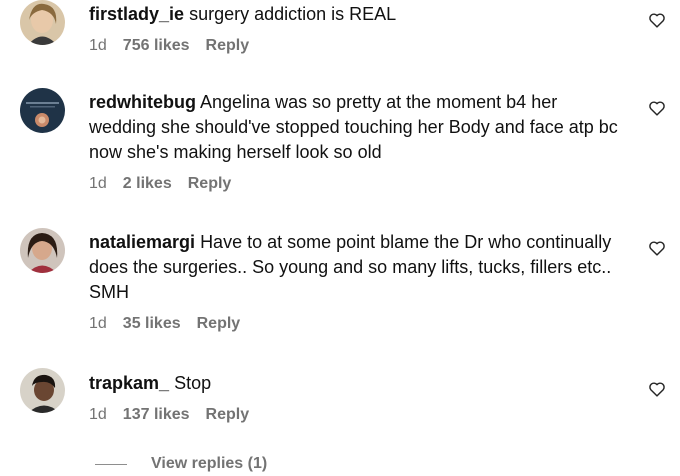  What do you see at coordinates (136, 14) in the screenshot?
I see `username: firstlady_ie` at bounding box center [136, 14].